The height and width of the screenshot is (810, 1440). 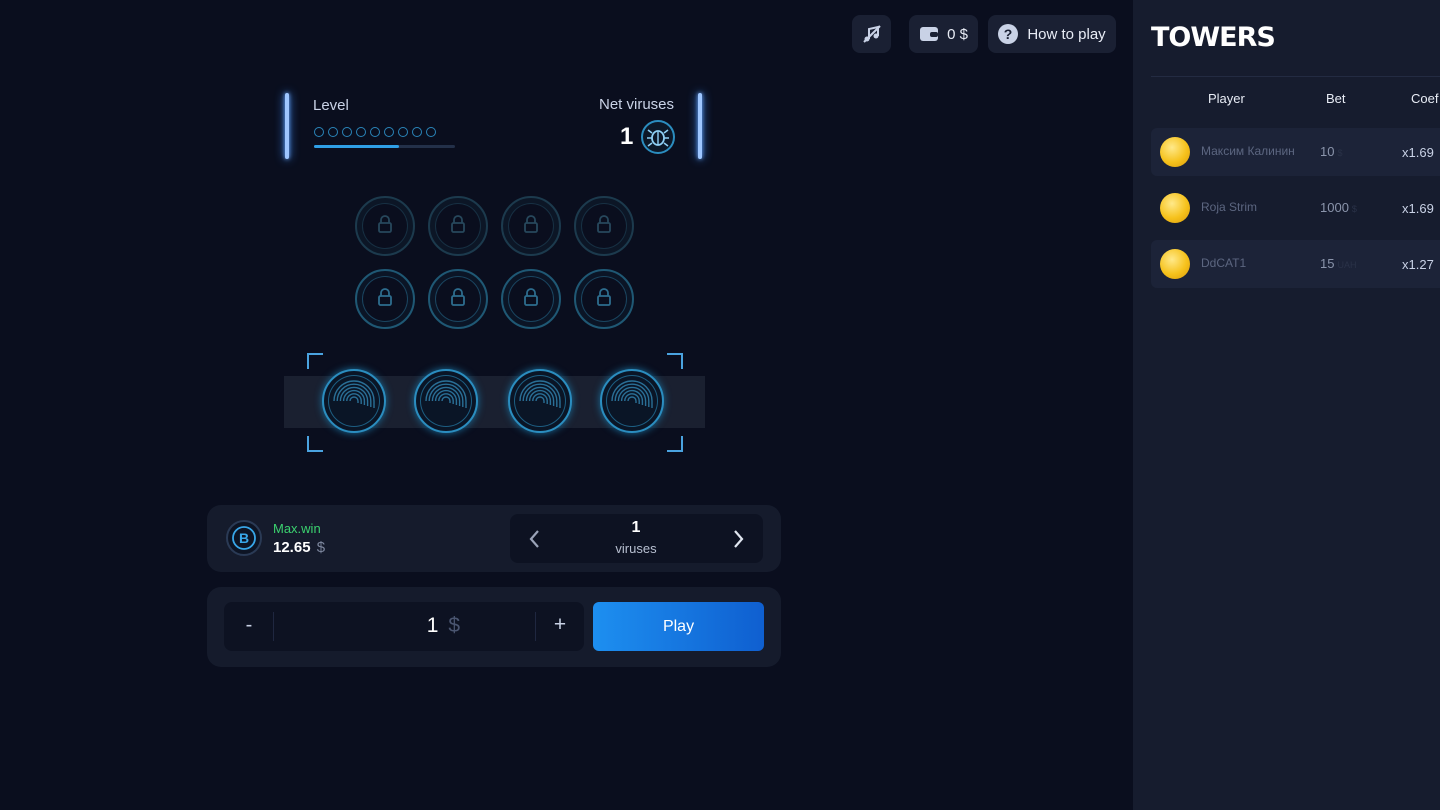 What do you see at coordinates (627, 136) in the screenshot?
I see `net-viruses-count: 1` at bounding box center [627, 136].